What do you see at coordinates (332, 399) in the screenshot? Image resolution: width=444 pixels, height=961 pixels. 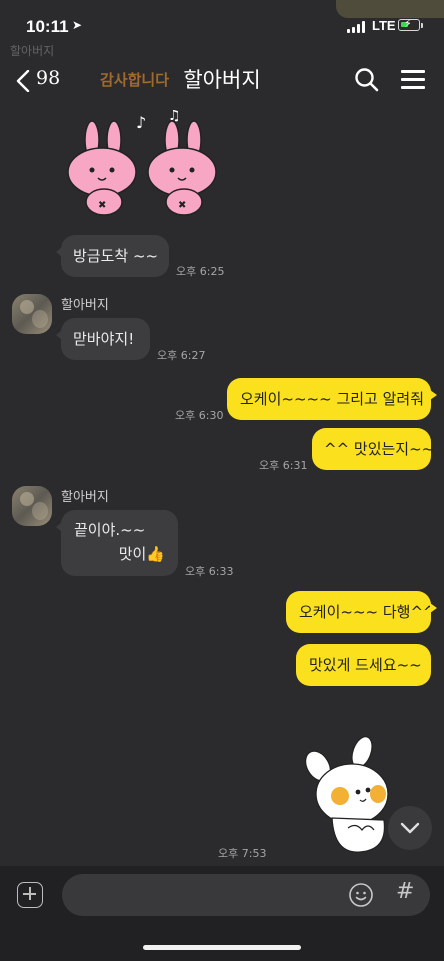 I see `message-bubble-outgoing: 오케이~~~~ 그리고 알려줘` at bounding box center [332, 399].